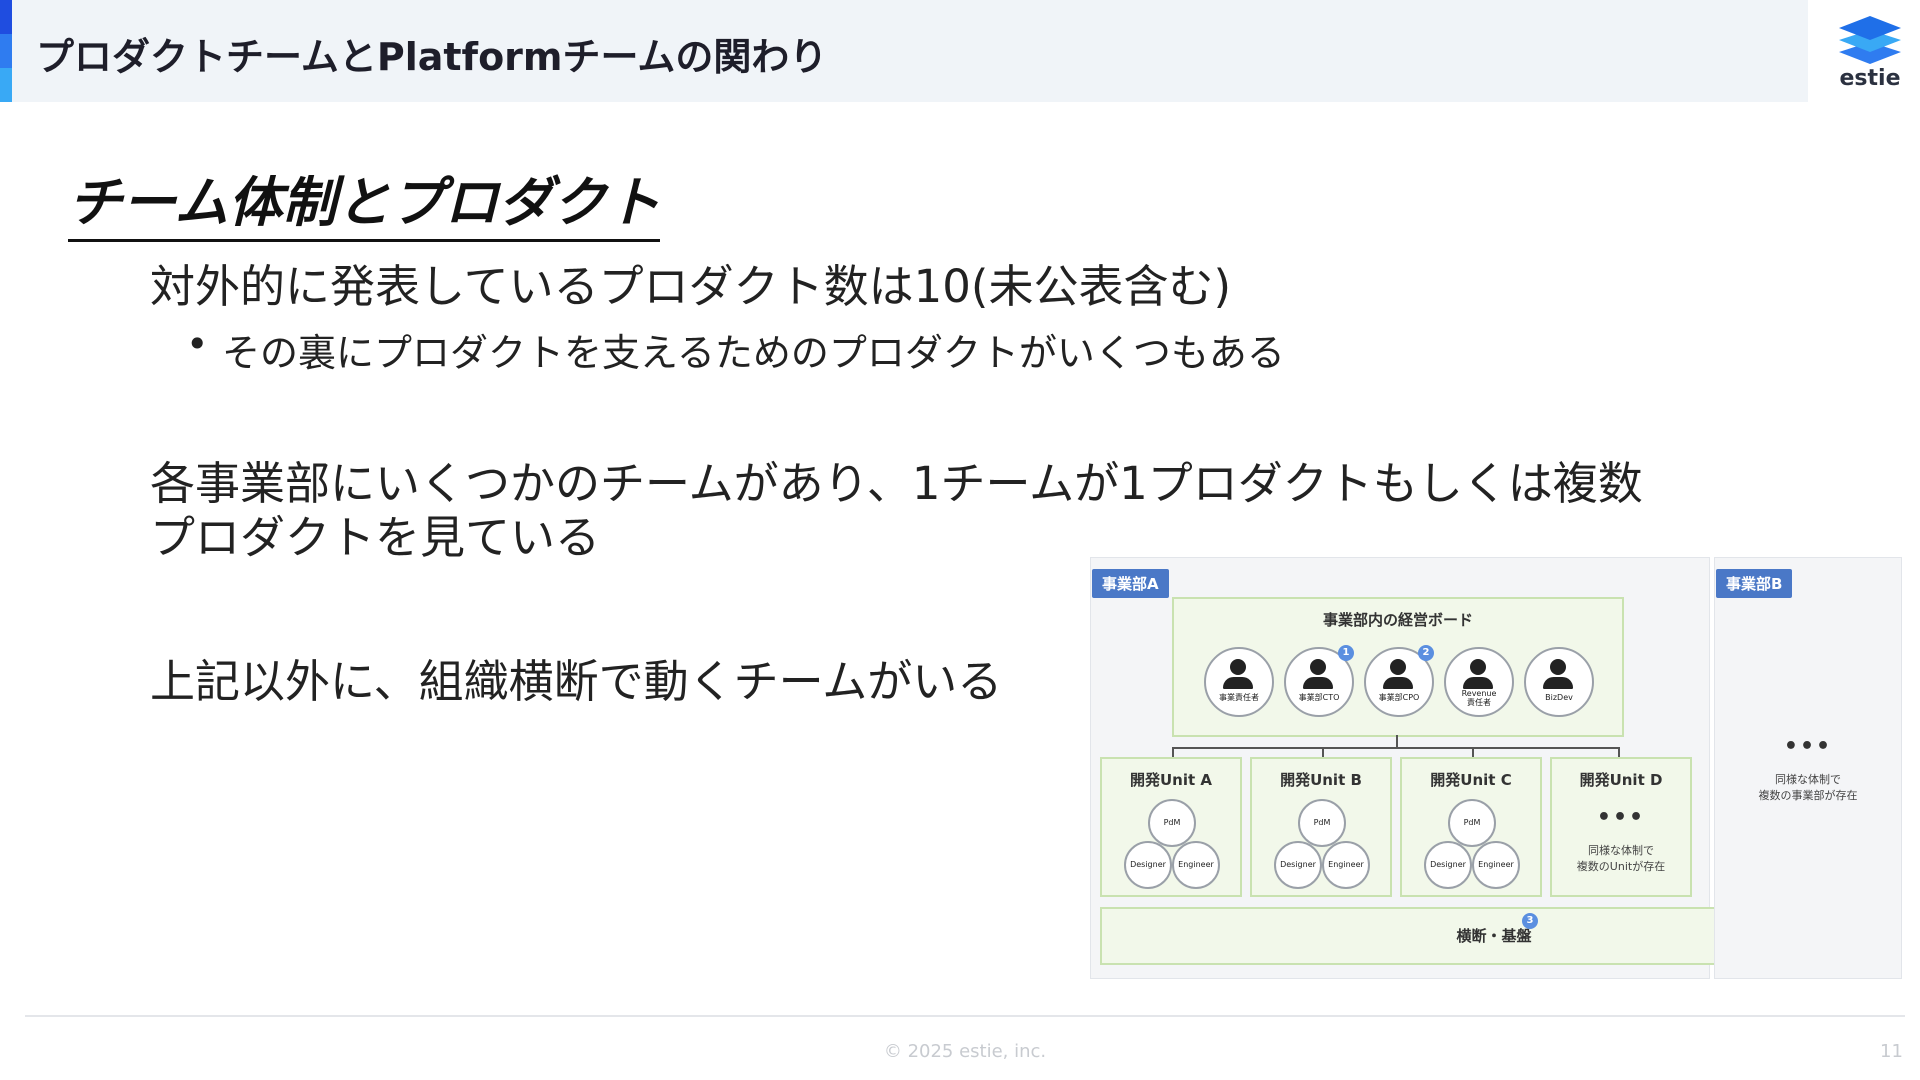 This screenshot has height=1080, width=1920. Describe the element at coordinates (1471, 780) in the screenshot. I see `unit-title: 開発Unit C` at that location.